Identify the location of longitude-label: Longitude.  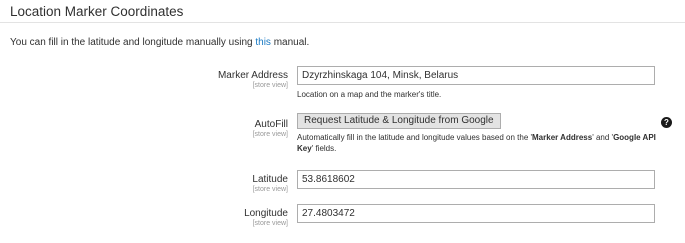
(266, 213).